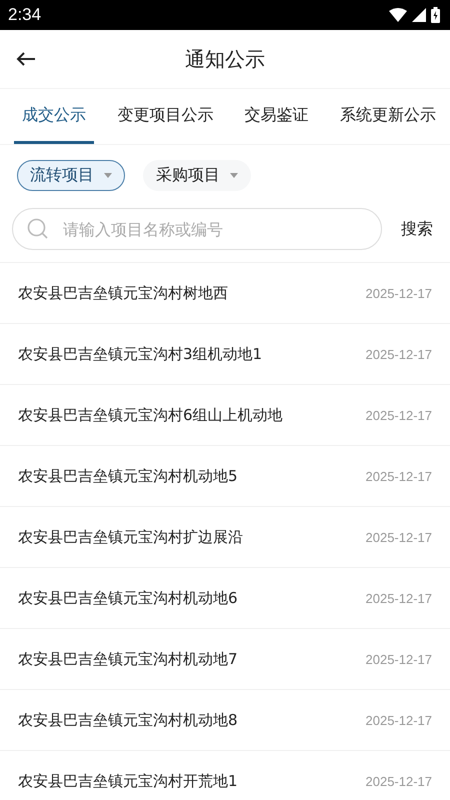 This screenshot has height=800, width=450. I want to click on page-title: 通知公示, so click(225, 59).